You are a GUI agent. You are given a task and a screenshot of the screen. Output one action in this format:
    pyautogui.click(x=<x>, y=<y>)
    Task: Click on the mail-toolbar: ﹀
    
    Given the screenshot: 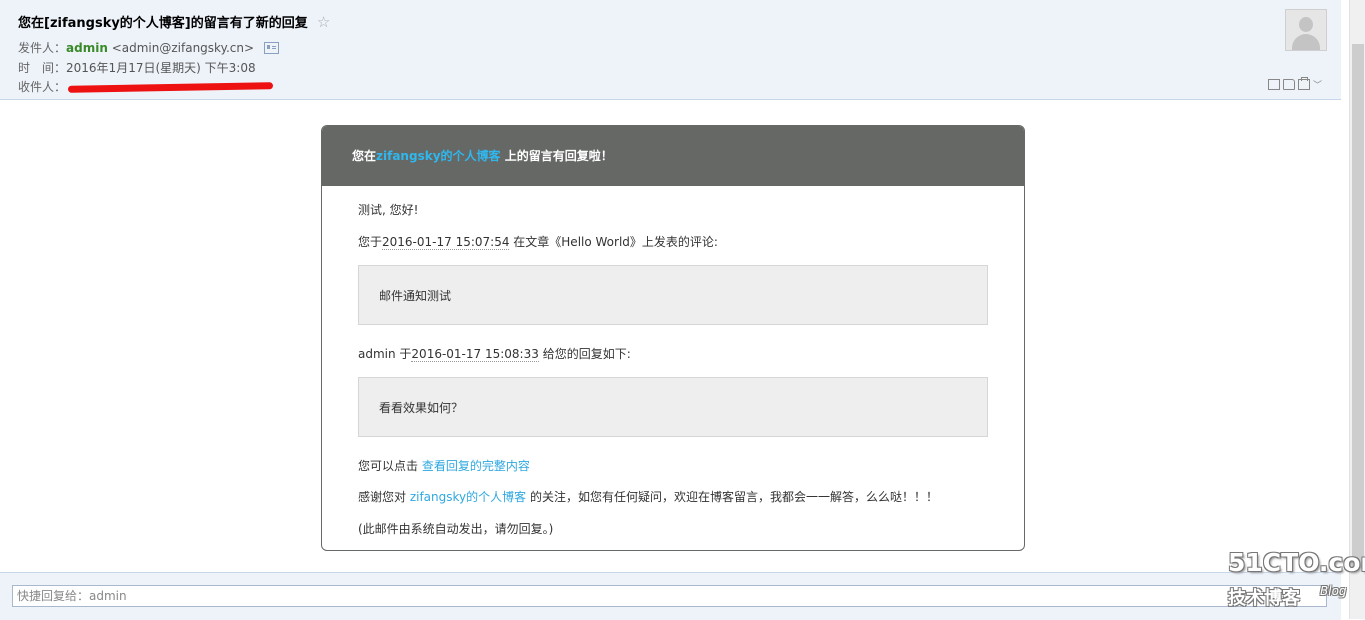 What is the action you would take?
    pyautogui.click(x=1295, y=83)
    